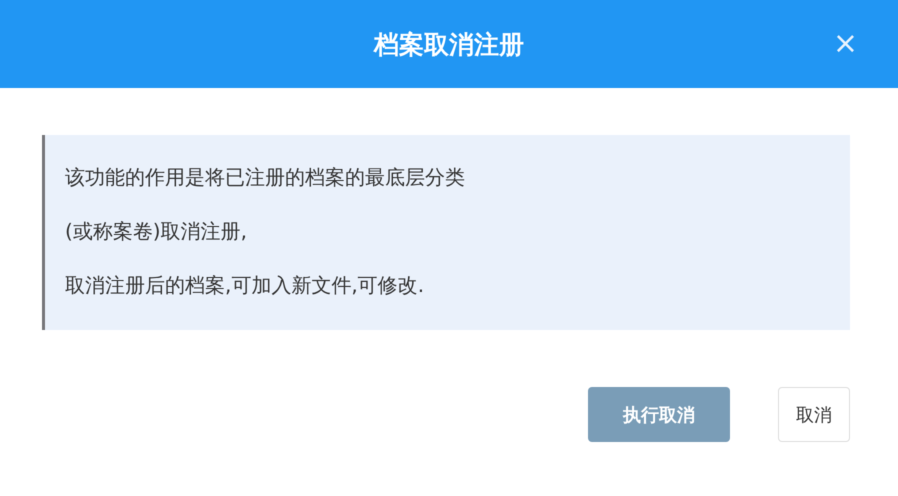  What do you see at coordinates (814, 414) in the screenshot?
I see `cancel-button: 取消` at bounding box center [814, 414].